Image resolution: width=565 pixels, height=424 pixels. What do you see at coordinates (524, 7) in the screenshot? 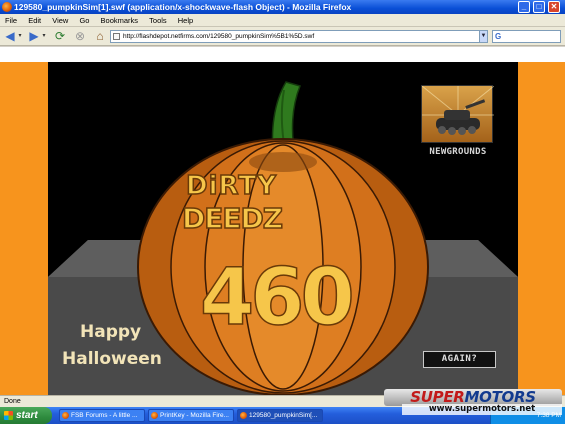
I see `minimize-button: _` at bounding box center [524, 7].